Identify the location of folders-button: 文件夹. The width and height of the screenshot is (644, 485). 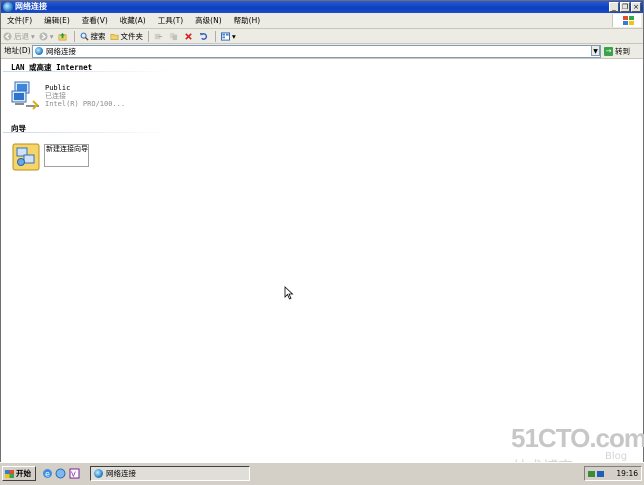
(127, 36).